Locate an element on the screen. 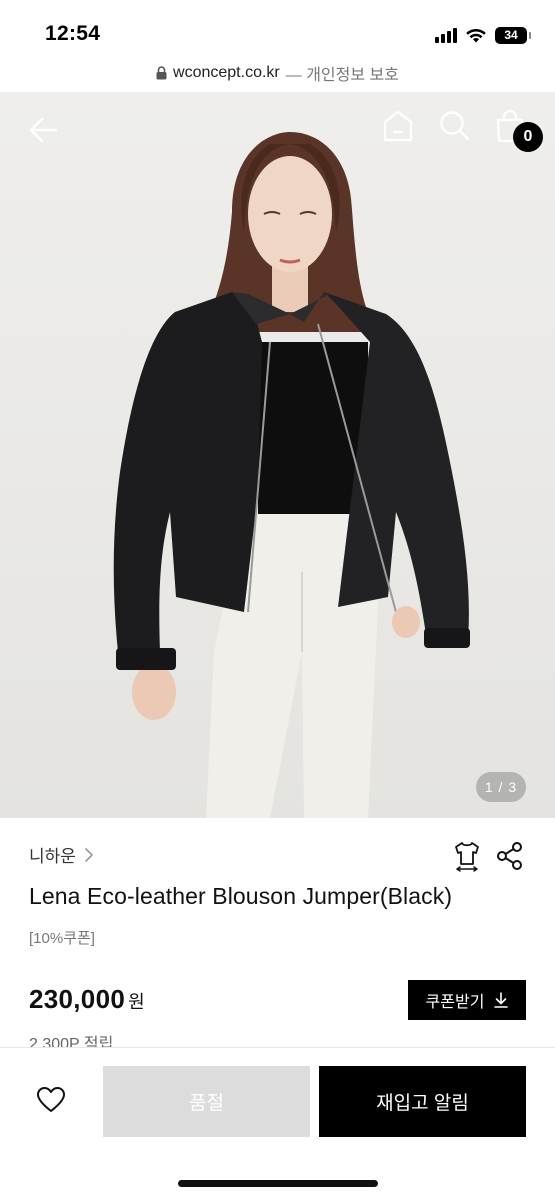  cart-count-badge: 0 is located at coordinates (528, 137).